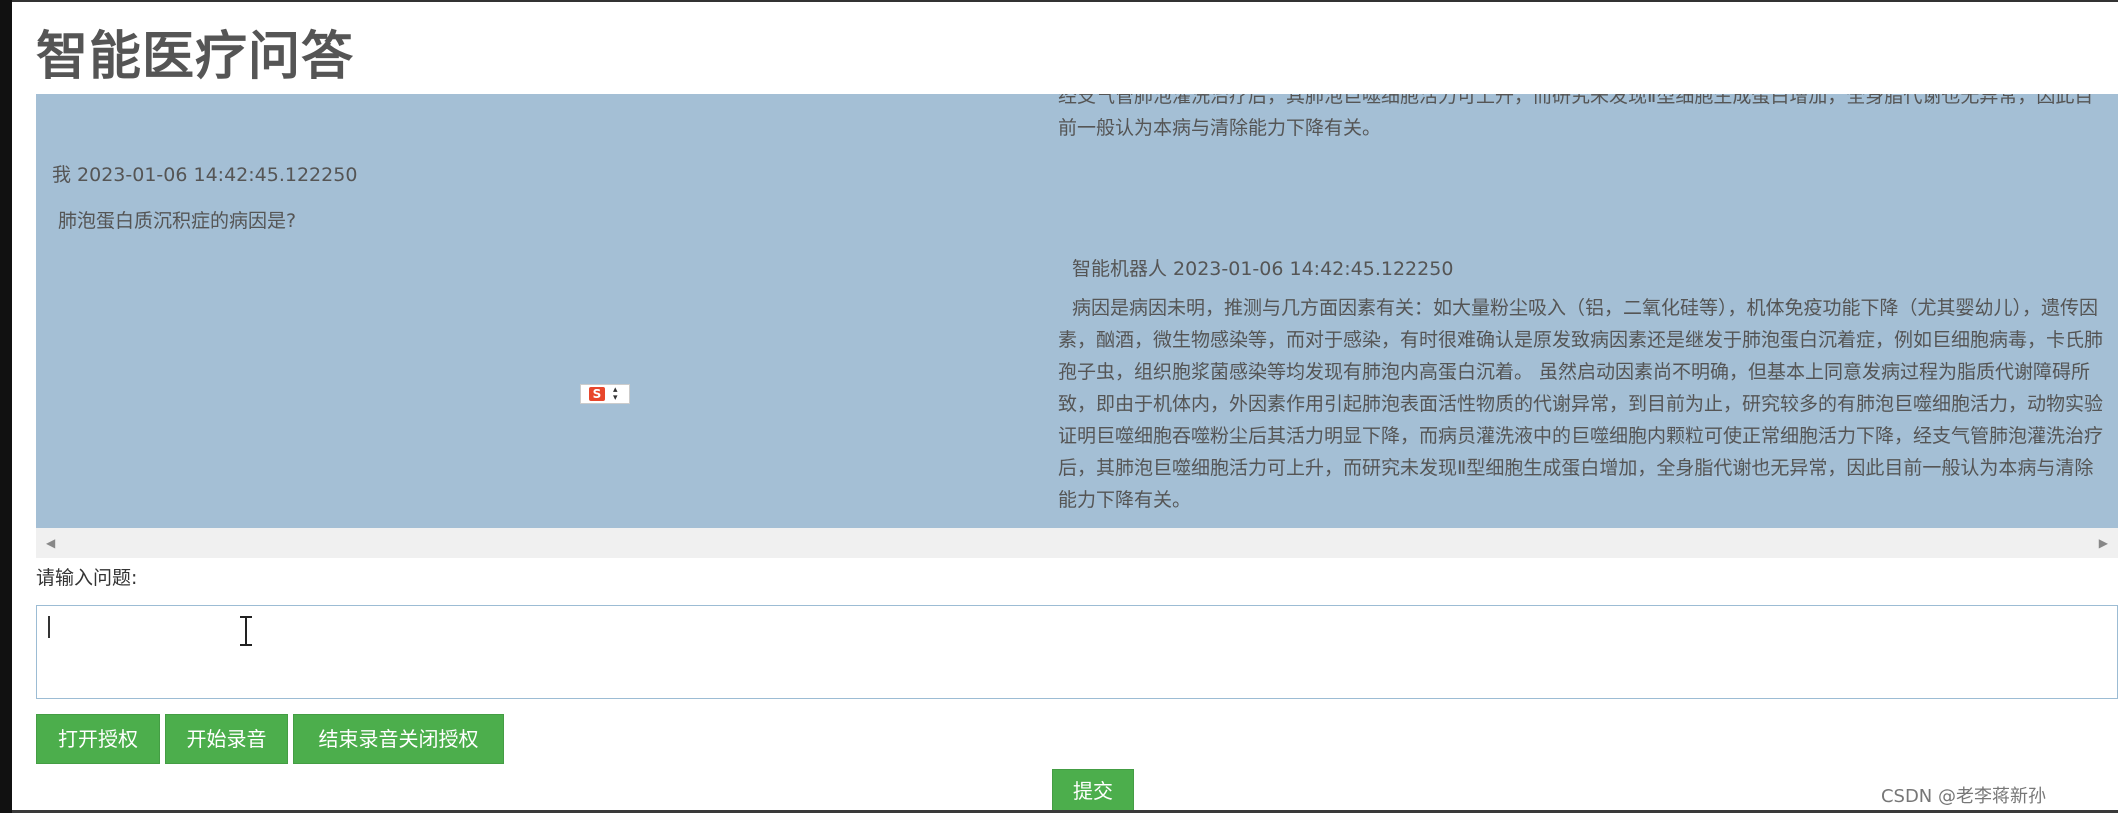 This screenshot has width=2118, height=813. Describe the element at coordinates (246, 631) in the screenshot. I see `ibeam-cursor-icon` at that location.